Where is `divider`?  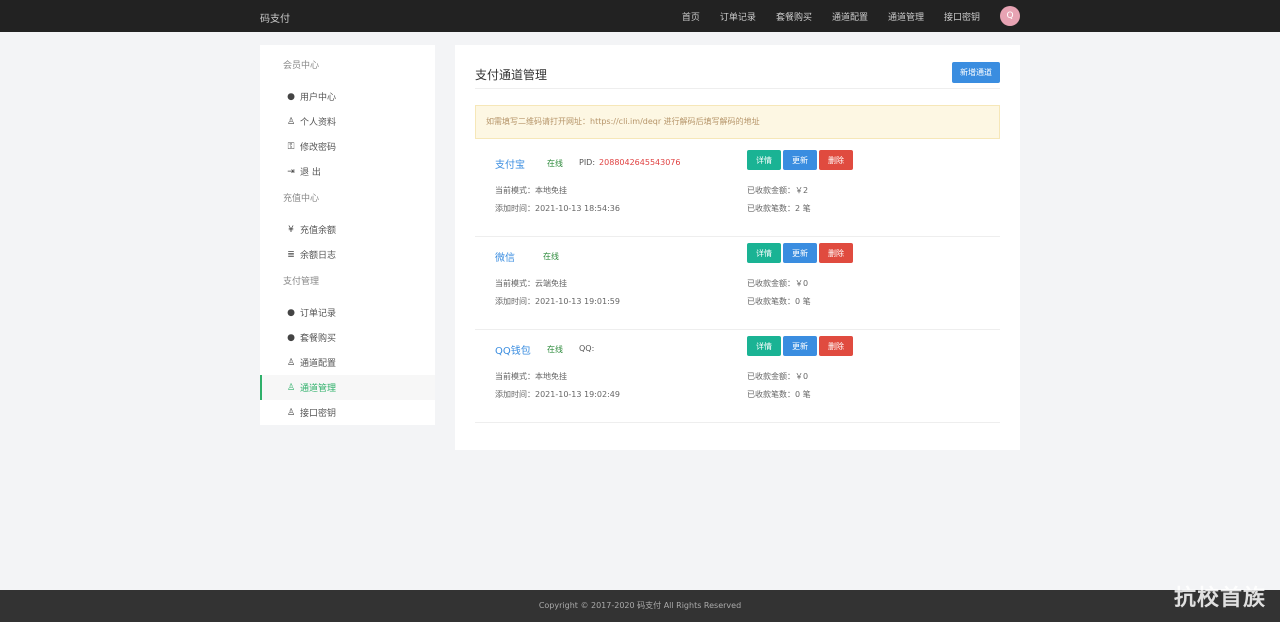
divider is located at coordinates (737, 88).